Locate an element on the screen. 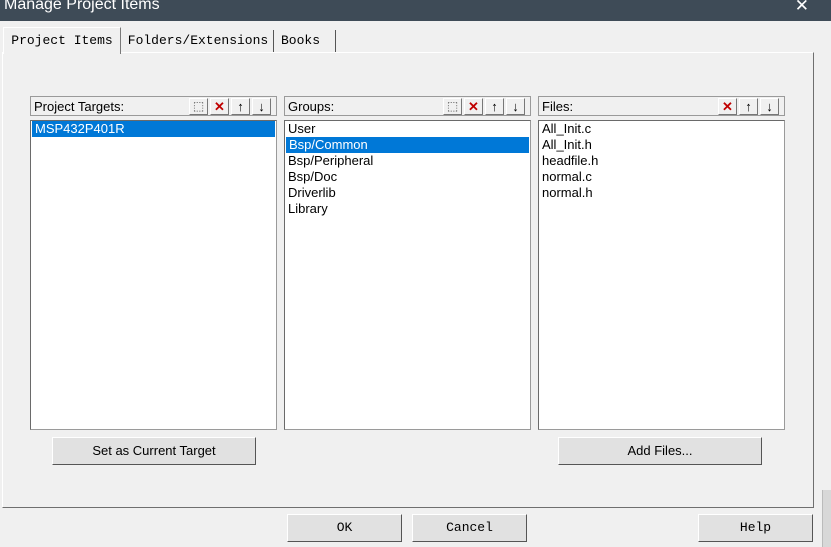 This screenshot has height=547, width=831. targets-header: Project Targets: ⬚ ✕ ↑ ↓ is located at coordinates (153, 106).